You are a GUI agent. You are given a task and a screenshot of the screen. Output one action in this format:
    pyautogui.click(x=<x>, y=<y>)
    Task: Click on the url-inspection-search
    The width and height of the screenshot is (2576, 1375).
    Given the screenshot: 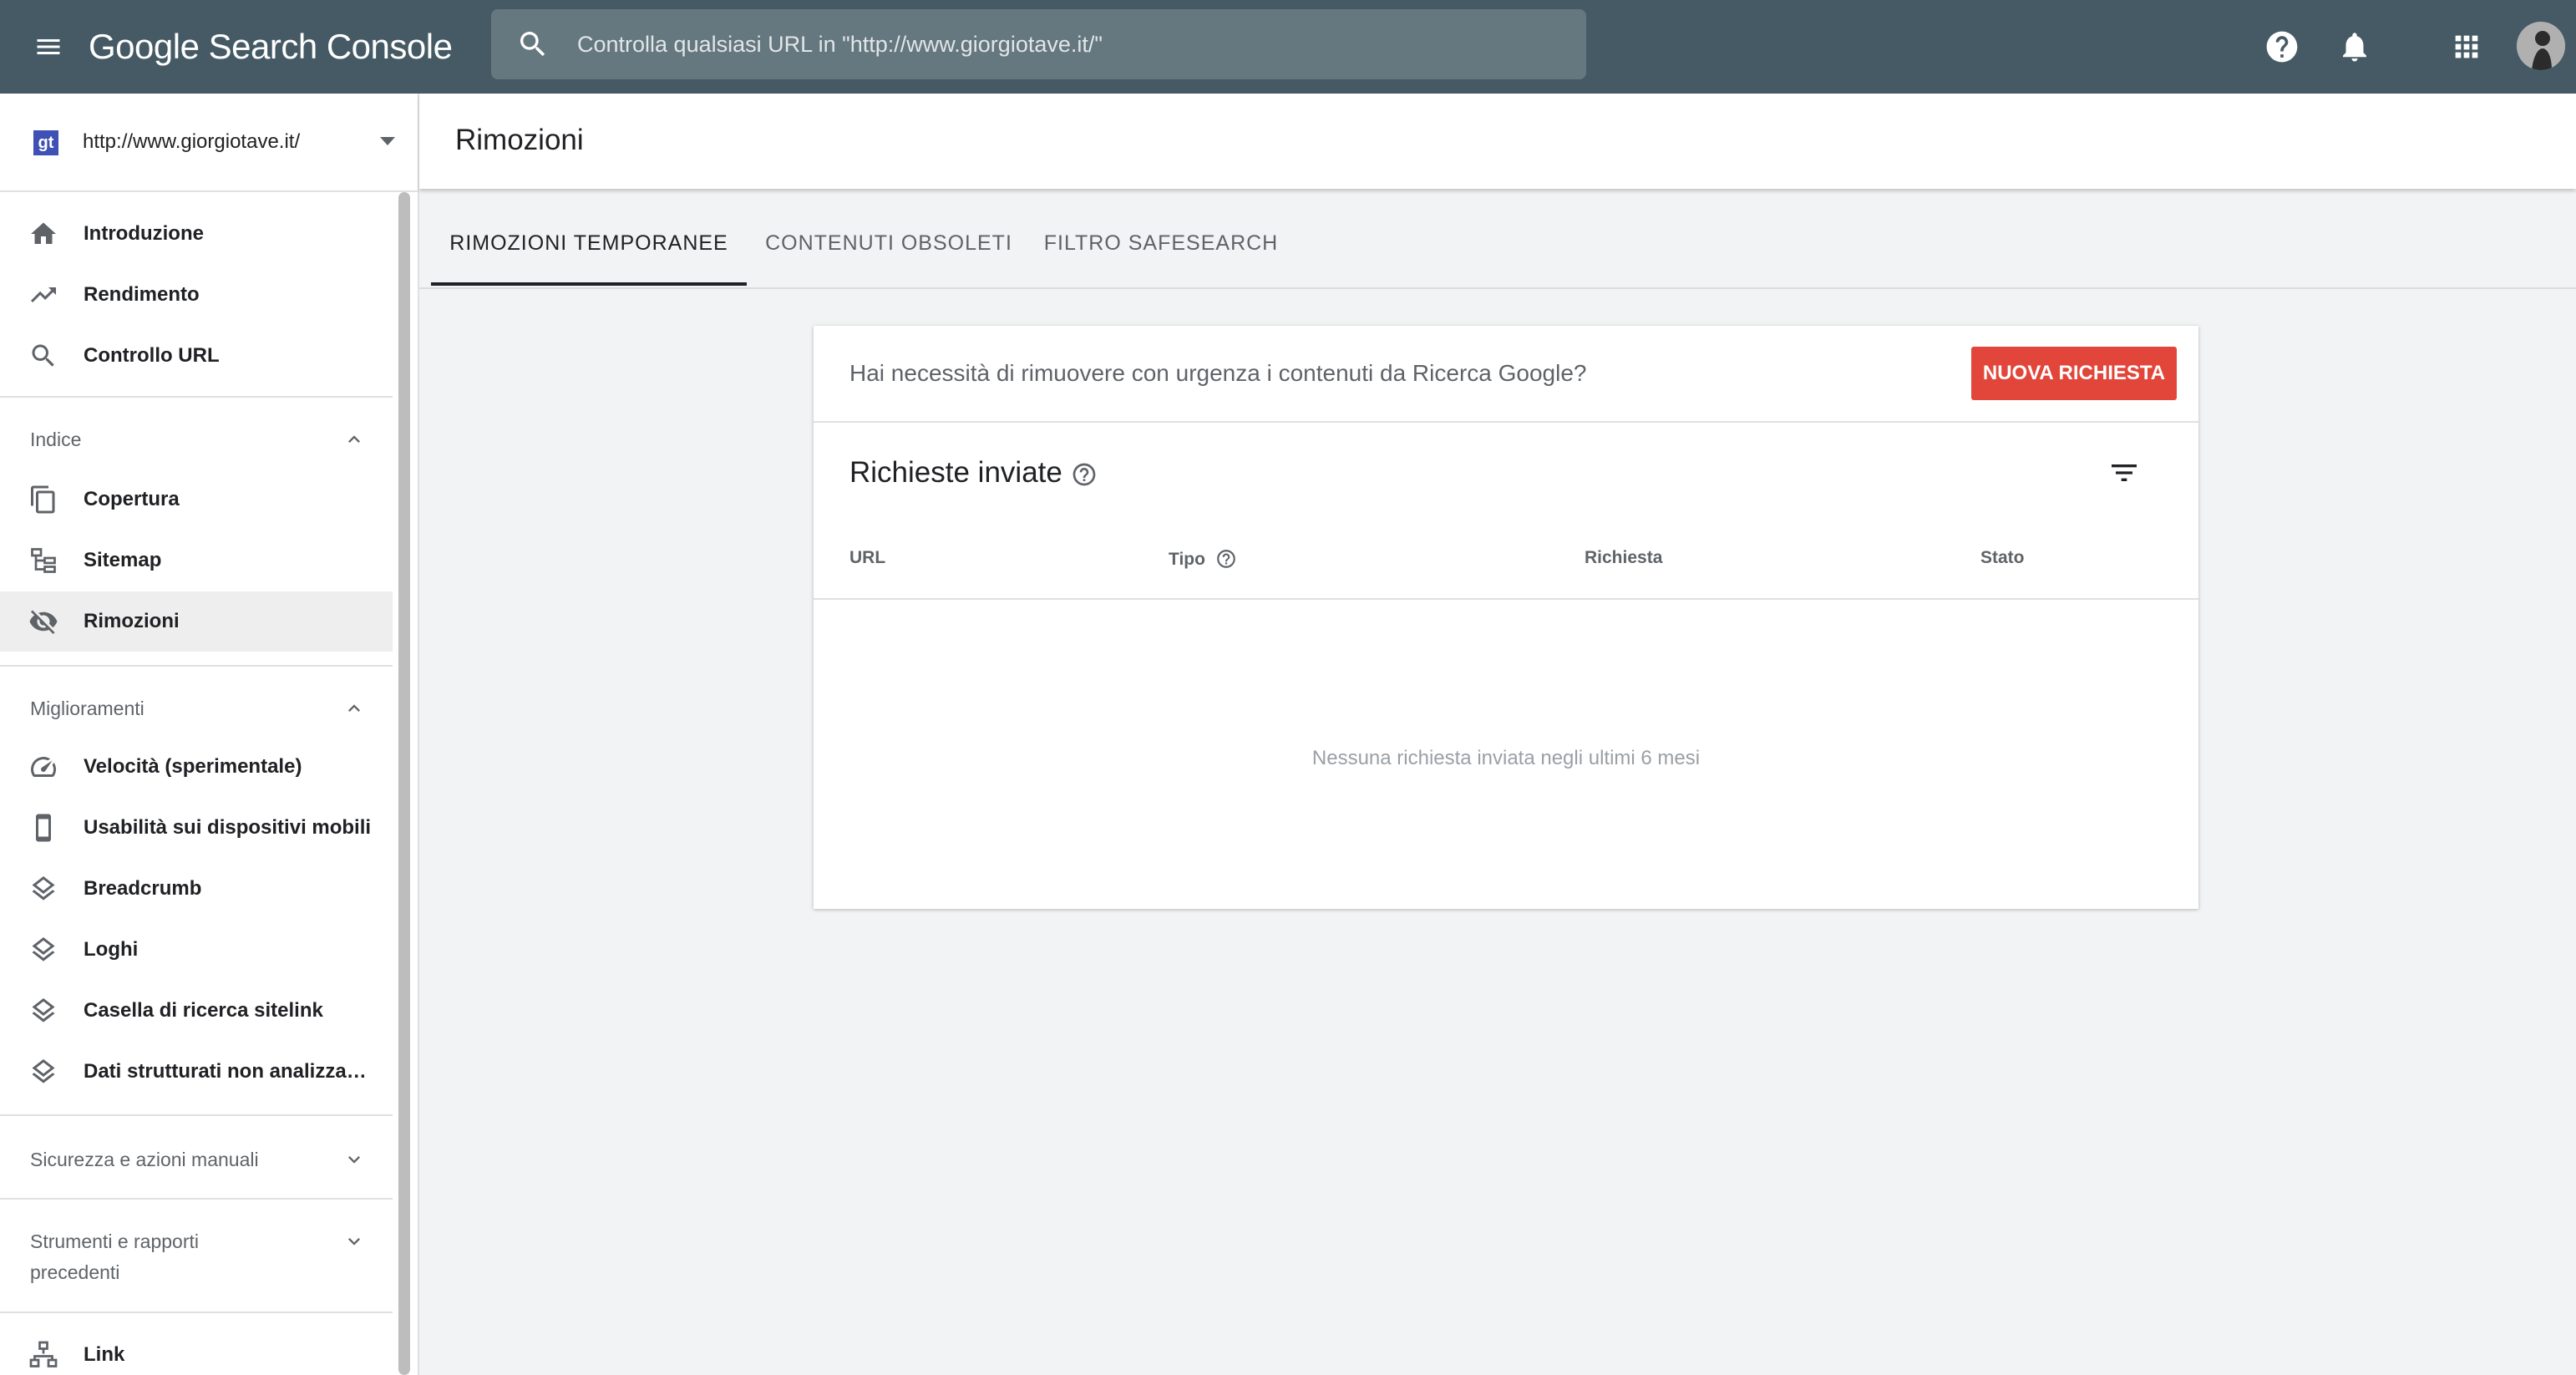 What is the action you would take?
    pyautogui.click(x=1038, y=44)
    